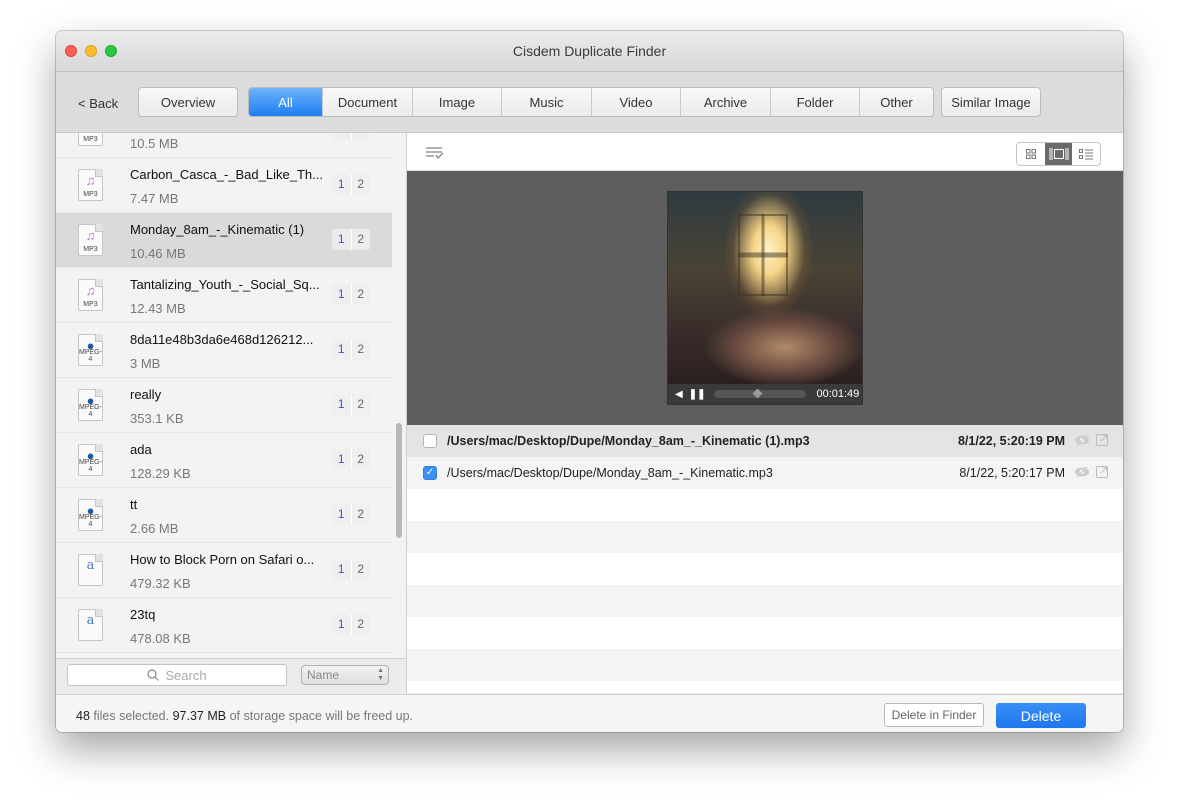 The height and width of the screenshot is (812, 1179). I want to click on tab-all: All, so click(285, 102).